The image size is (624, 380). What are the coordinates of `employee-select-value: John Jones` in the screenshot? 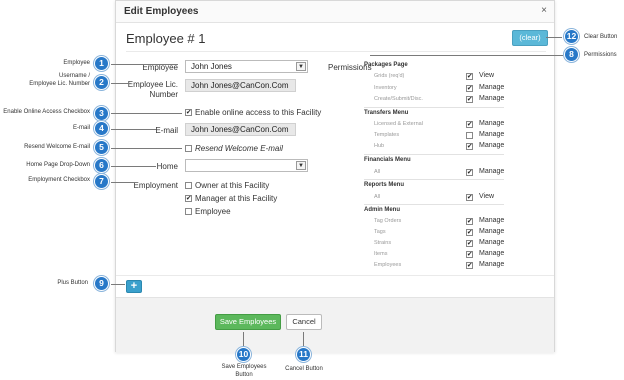 It's located at (211, 66).